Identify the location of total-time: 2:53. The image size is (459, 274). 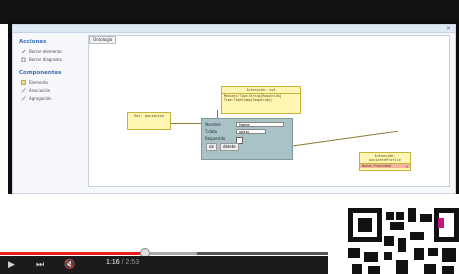
(132, 262).